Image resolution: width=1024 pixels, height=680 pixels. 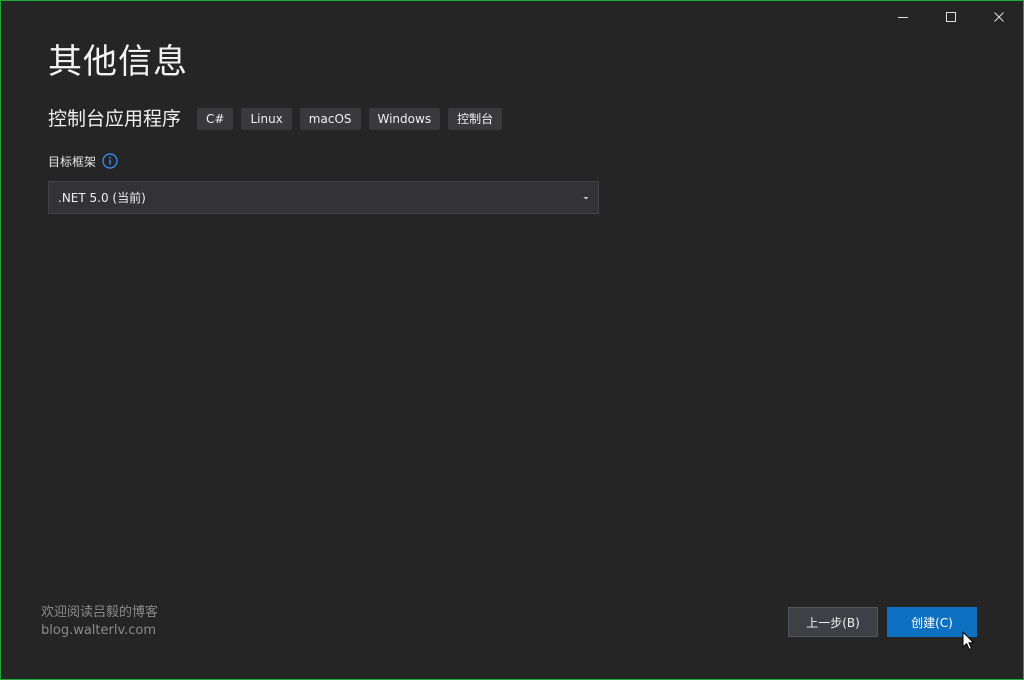 I want to click on maximize-button, so click(x=951, y=17).